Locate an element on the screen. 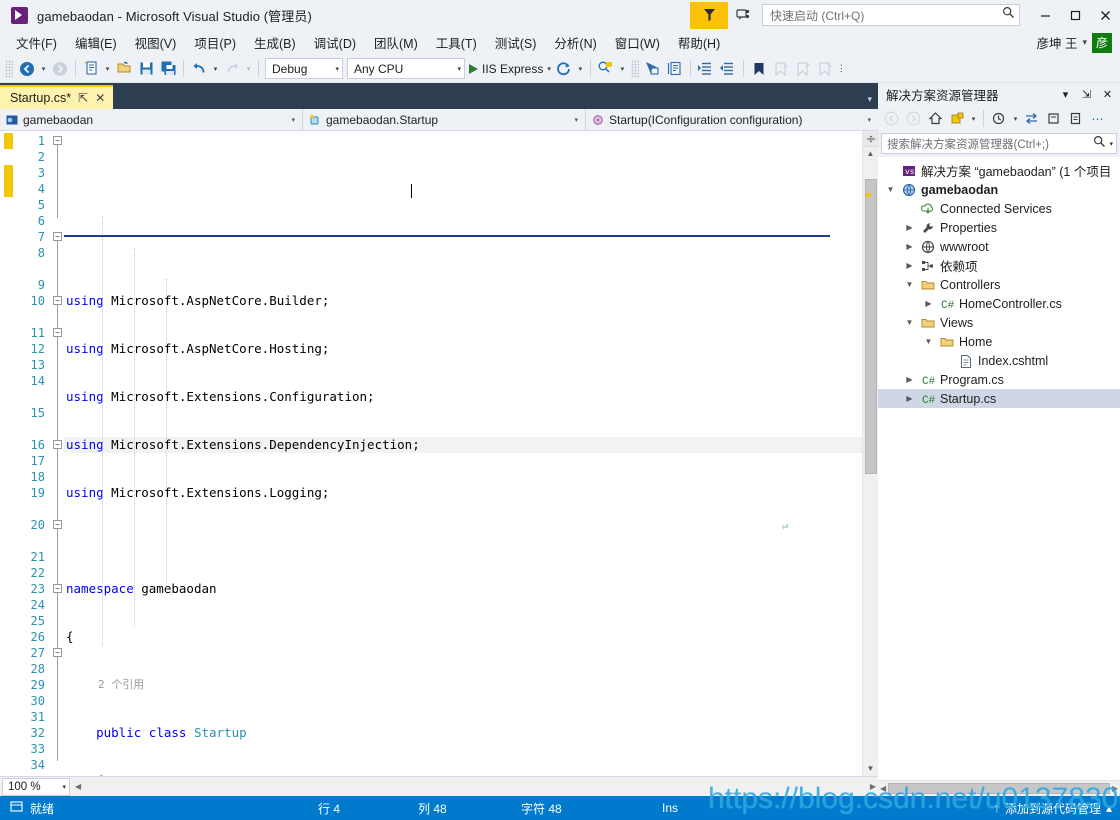  new-project-icon is located at coordinates (91, 69).